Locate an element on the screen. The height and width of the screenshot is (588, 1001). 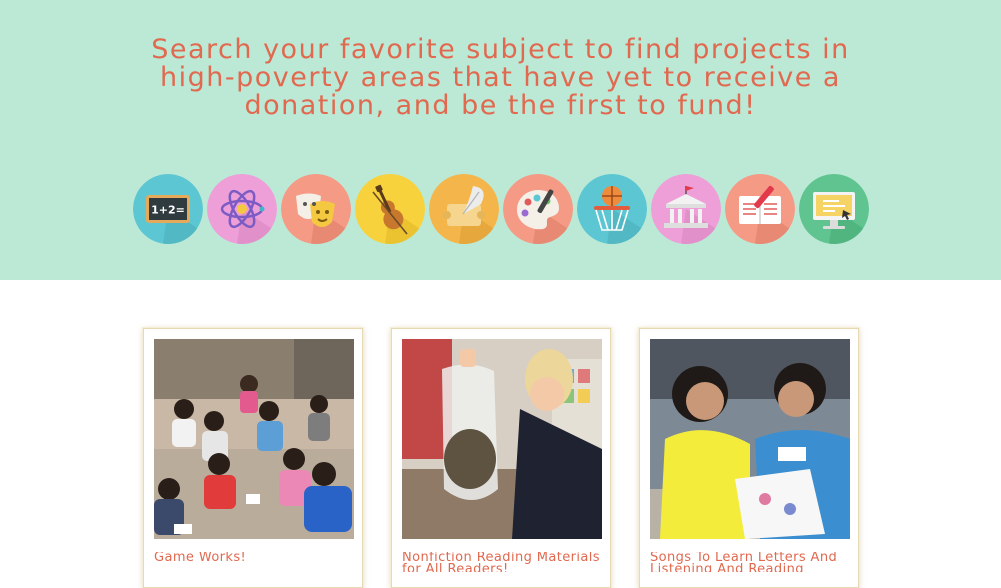
svg-text: 1+2= is located at coordinates (168, 210).